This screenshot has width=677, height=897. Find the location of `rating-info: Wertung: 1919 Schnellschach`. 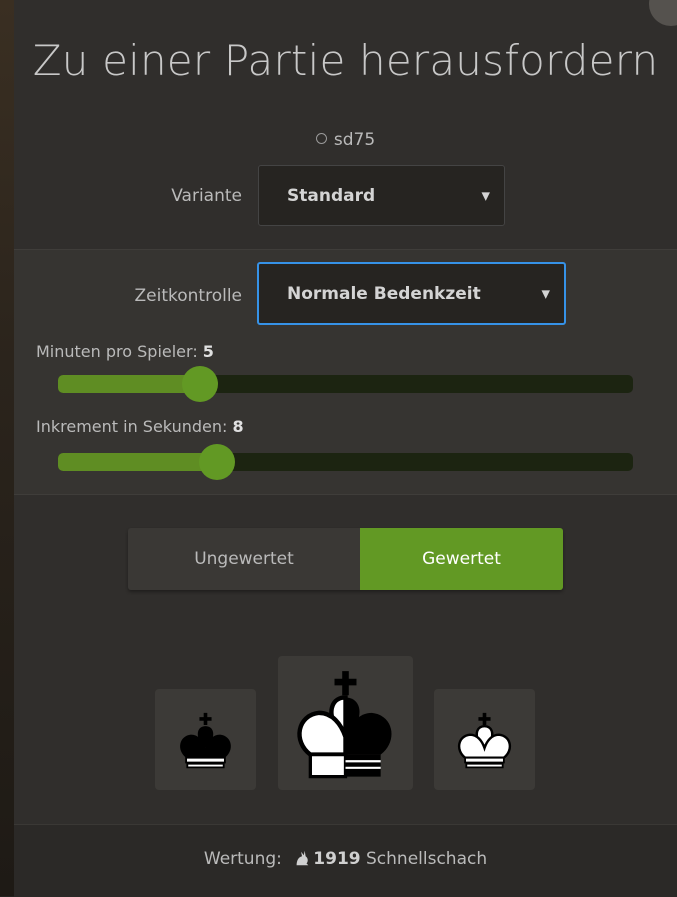

rating-info: Wertung: 1919 Schnellschach is located at coordinates (345, 859).